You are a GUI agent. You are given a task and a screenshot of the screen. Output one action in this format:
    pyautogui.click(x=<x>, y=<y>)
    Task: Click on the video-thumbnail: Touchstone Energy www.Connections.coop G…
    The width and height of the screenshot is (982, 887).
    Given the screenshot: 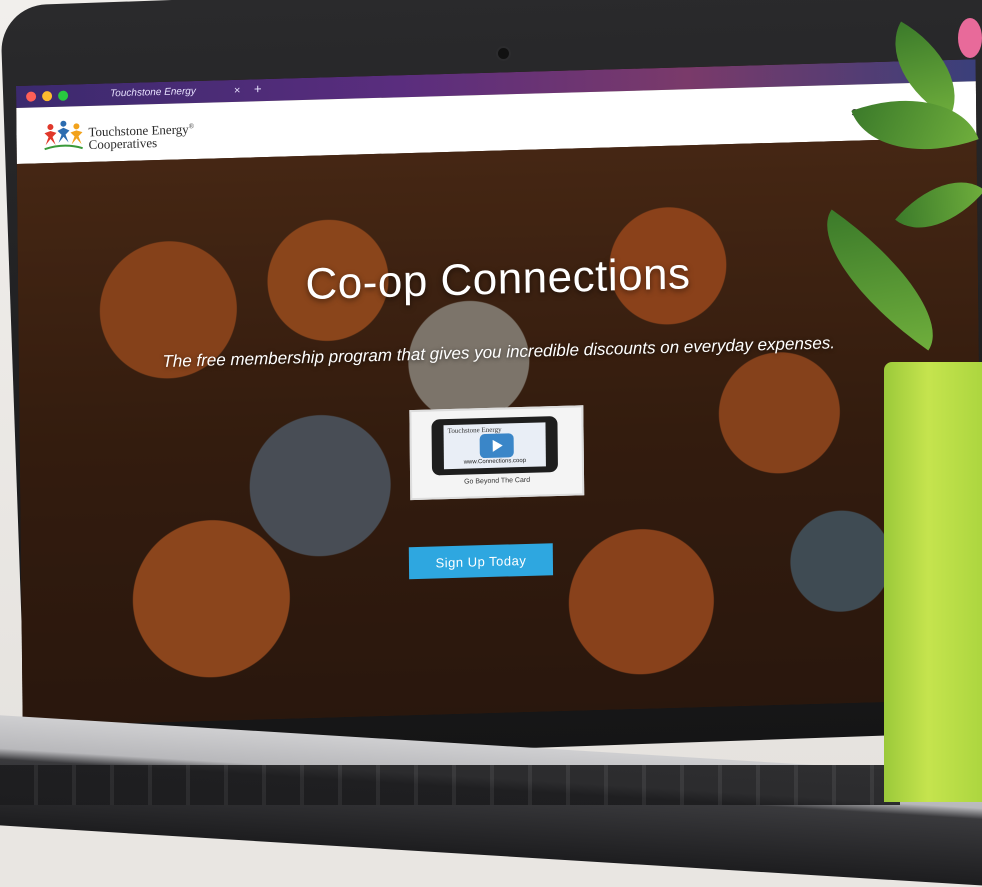 What is the action you would take?
    pyautogui.click(x=497, y=453)
    